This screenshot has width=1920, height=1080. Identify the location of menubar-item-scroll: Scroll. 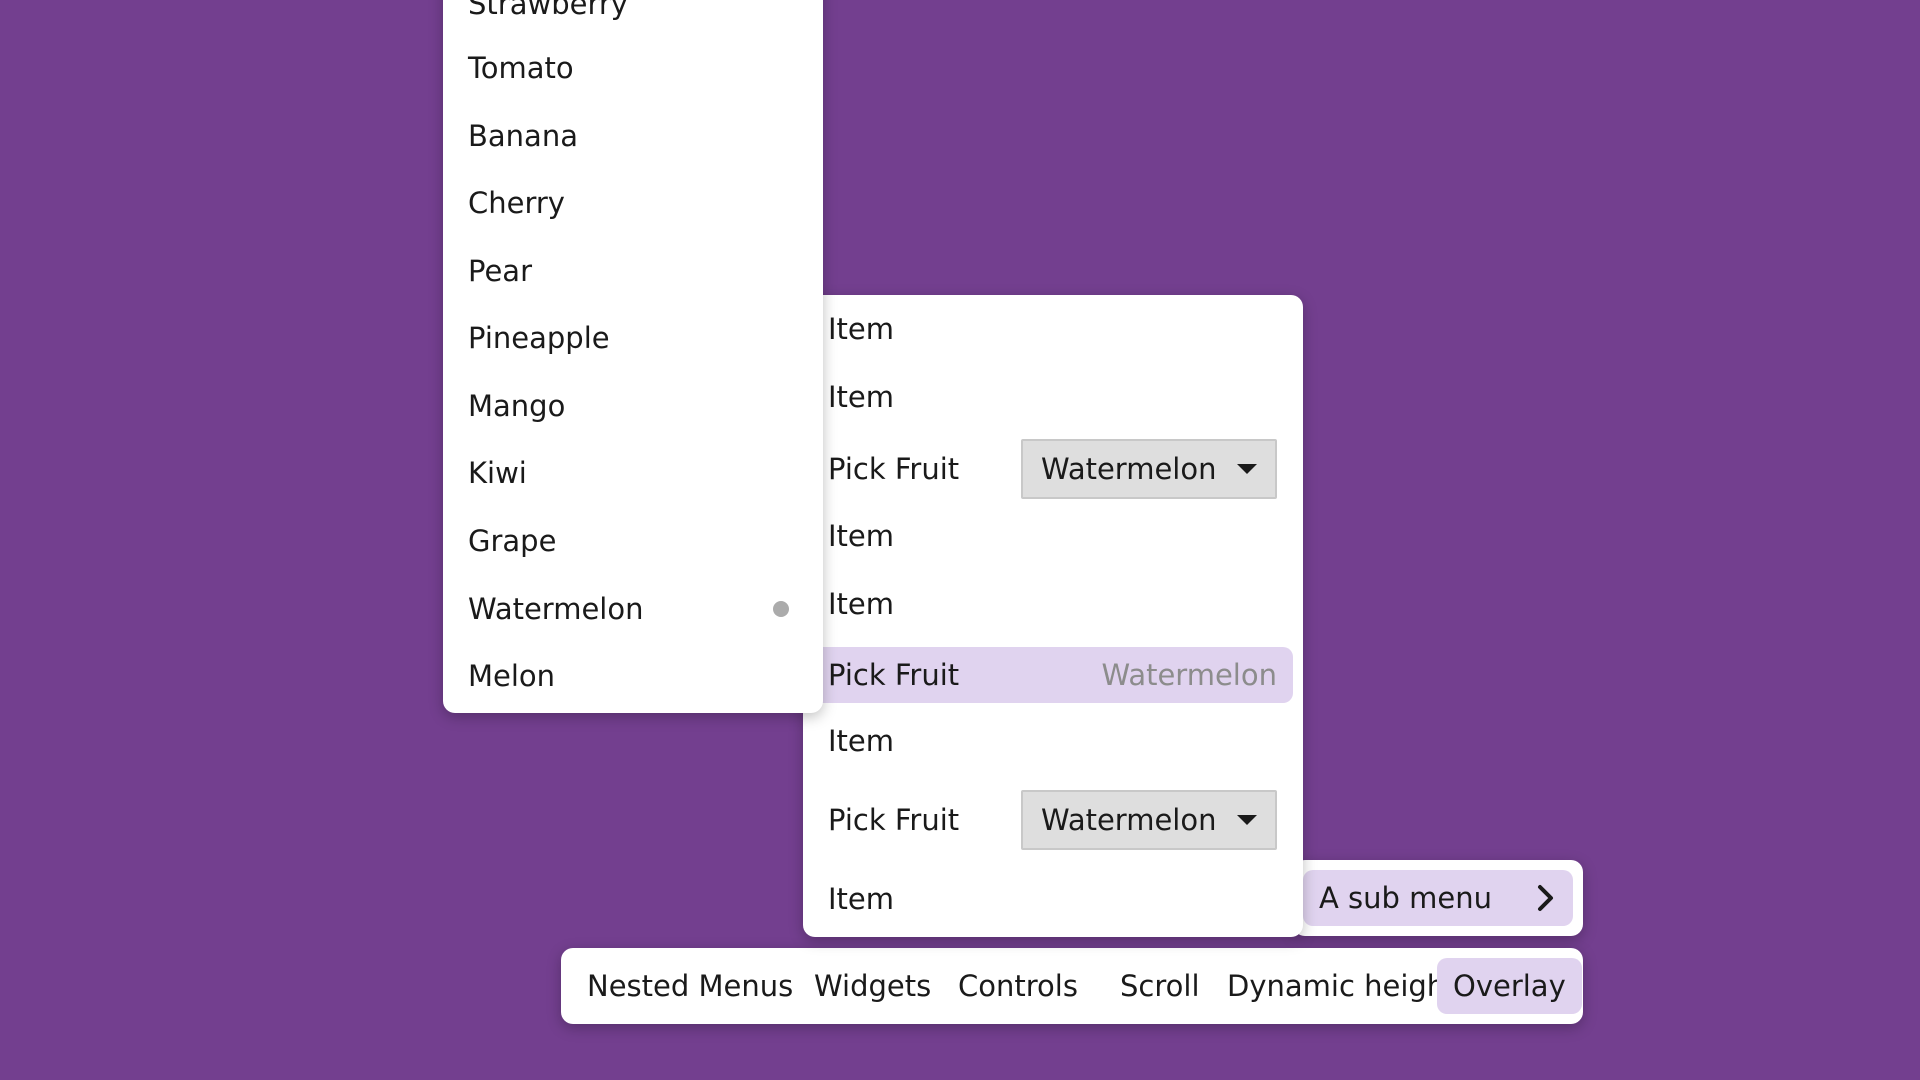
(1160, 986).